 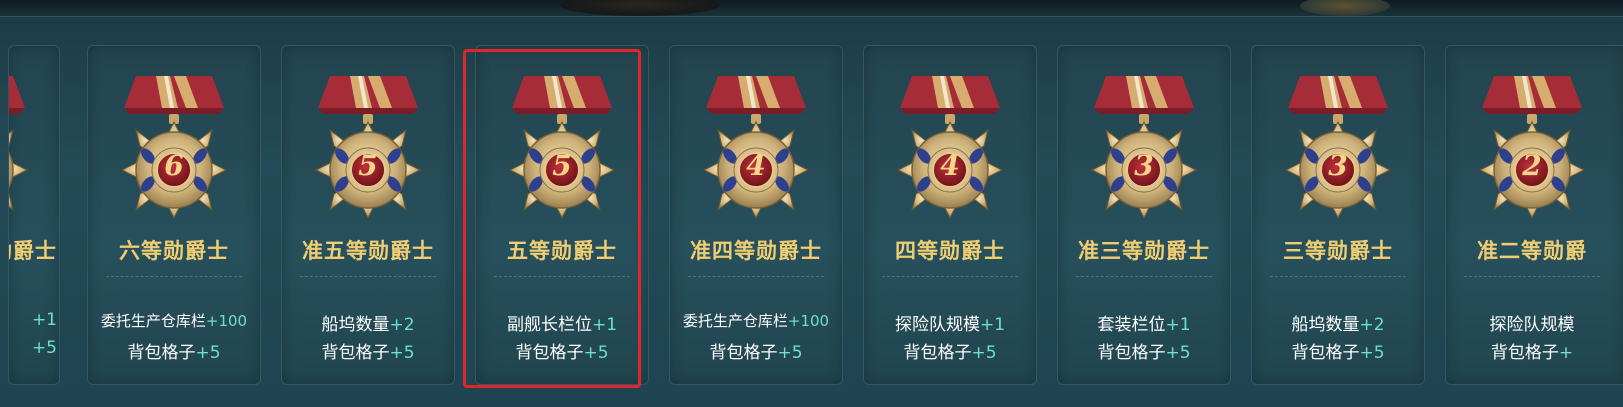 What do you see at coordinates (1345, 8) in the screenshot?
I see `header-emblem-art` at bounding box center [1345, 8].